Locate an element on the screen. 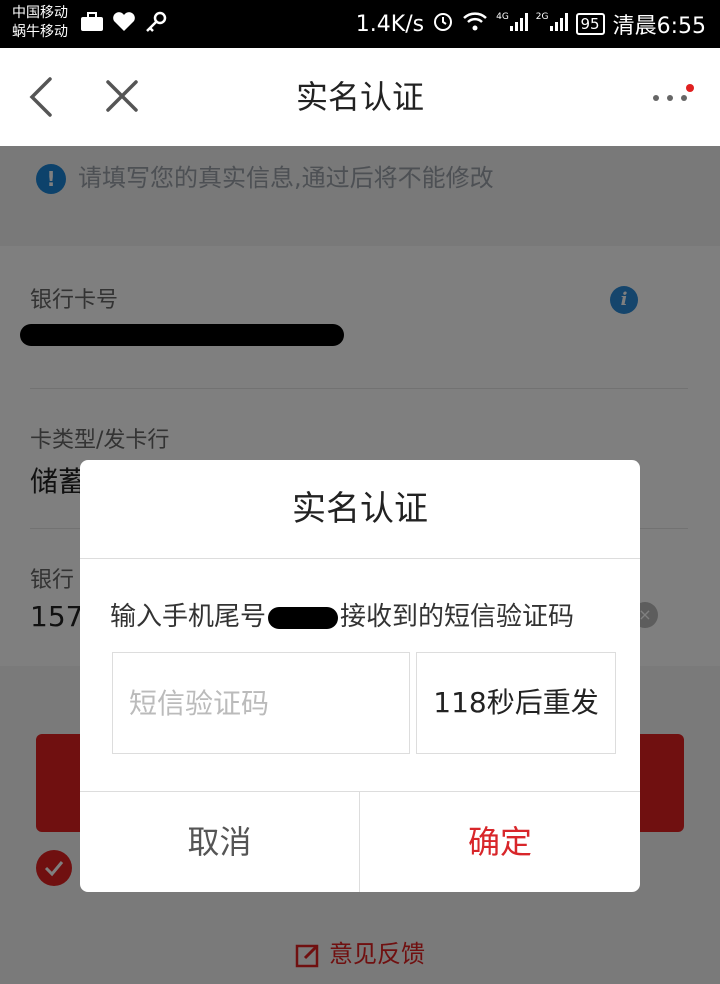  more-icon is located at coordinates (672, 96).